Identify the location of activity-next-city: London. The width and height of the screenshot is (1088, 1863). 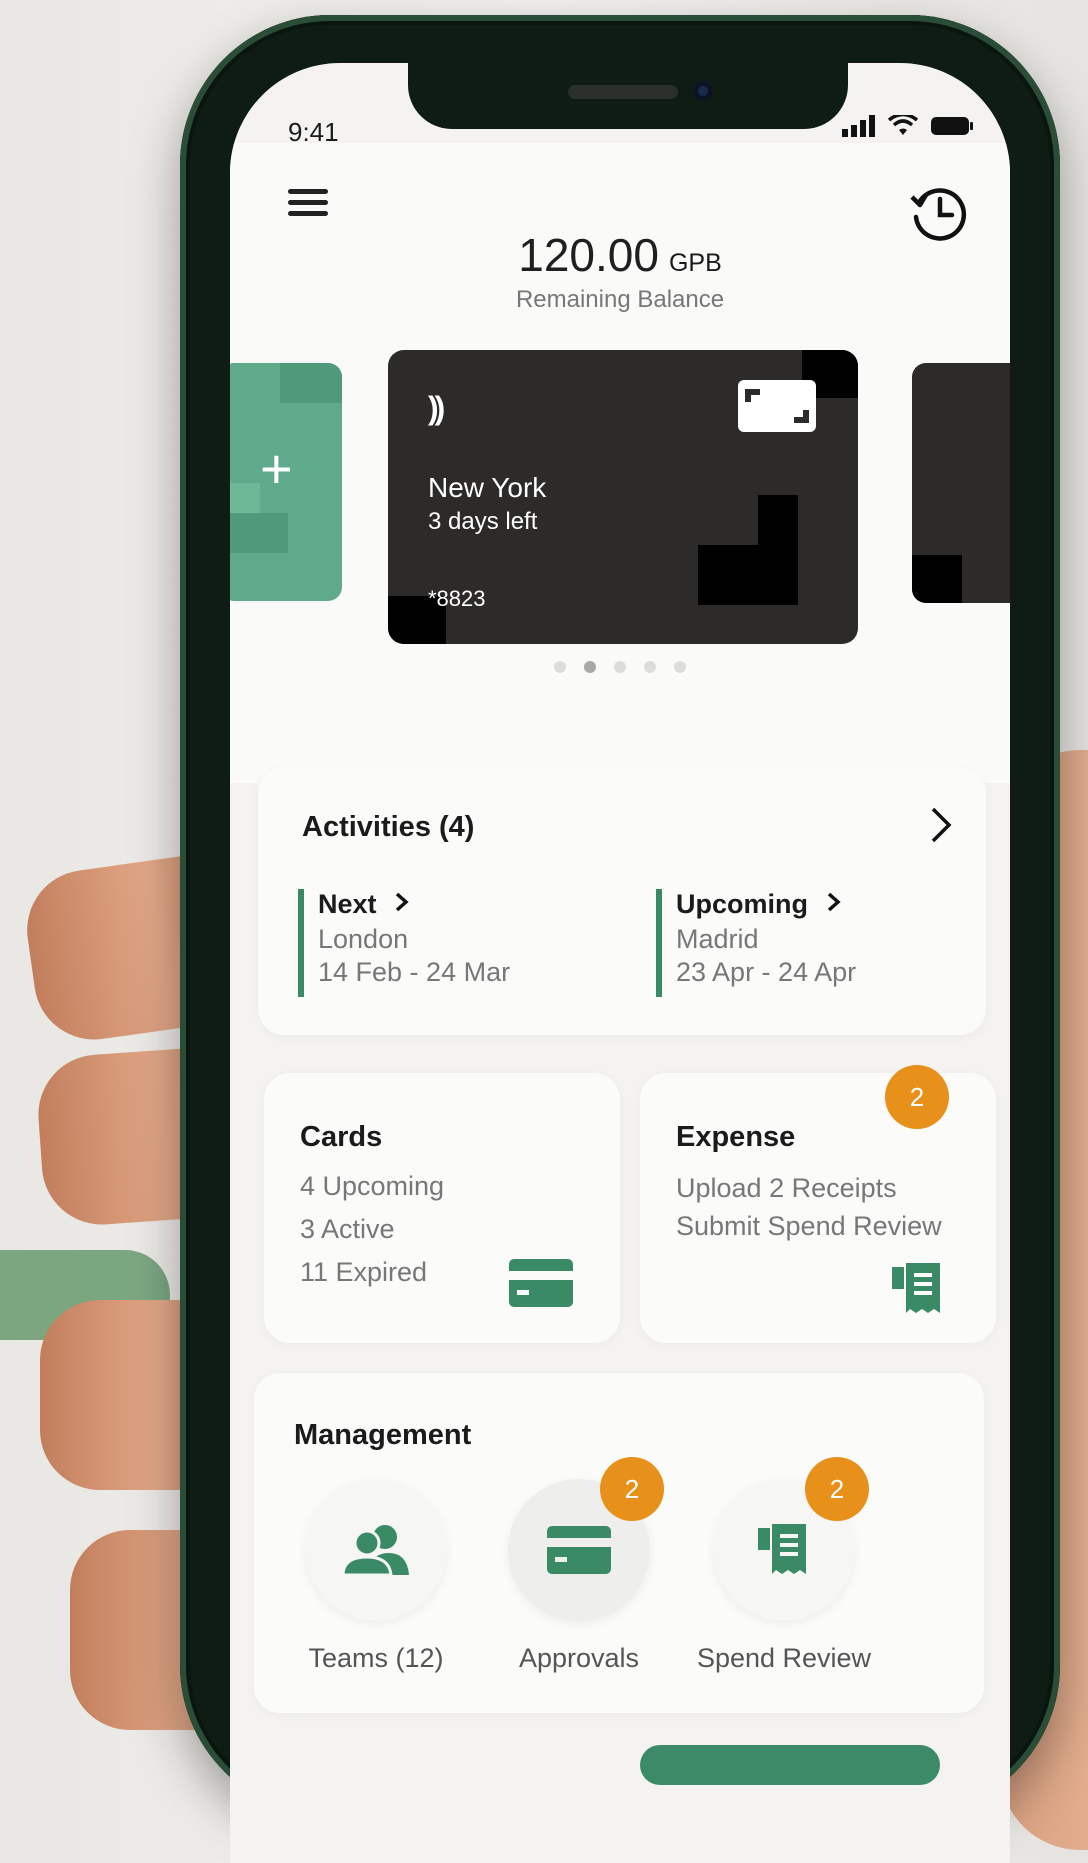
(363, 939).